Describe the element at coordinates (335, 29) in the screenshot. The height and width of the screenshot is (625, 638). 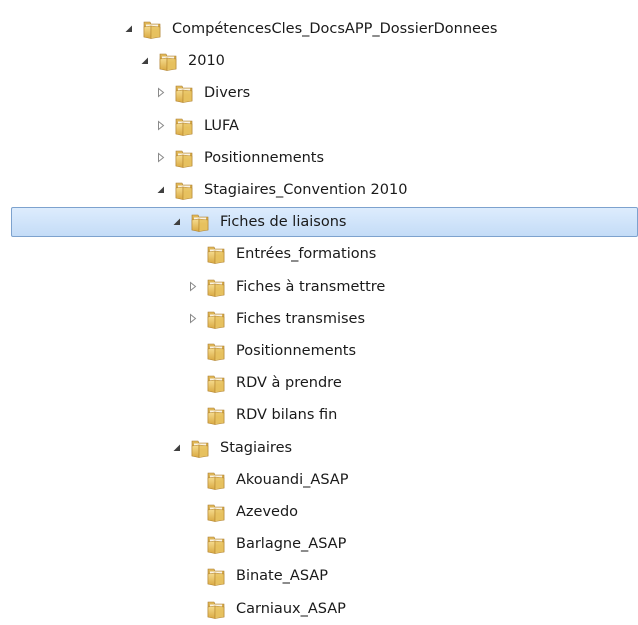
I see `tree-item-label: CompétencesCles_DocsAPP_DossierDonnees` at that location.